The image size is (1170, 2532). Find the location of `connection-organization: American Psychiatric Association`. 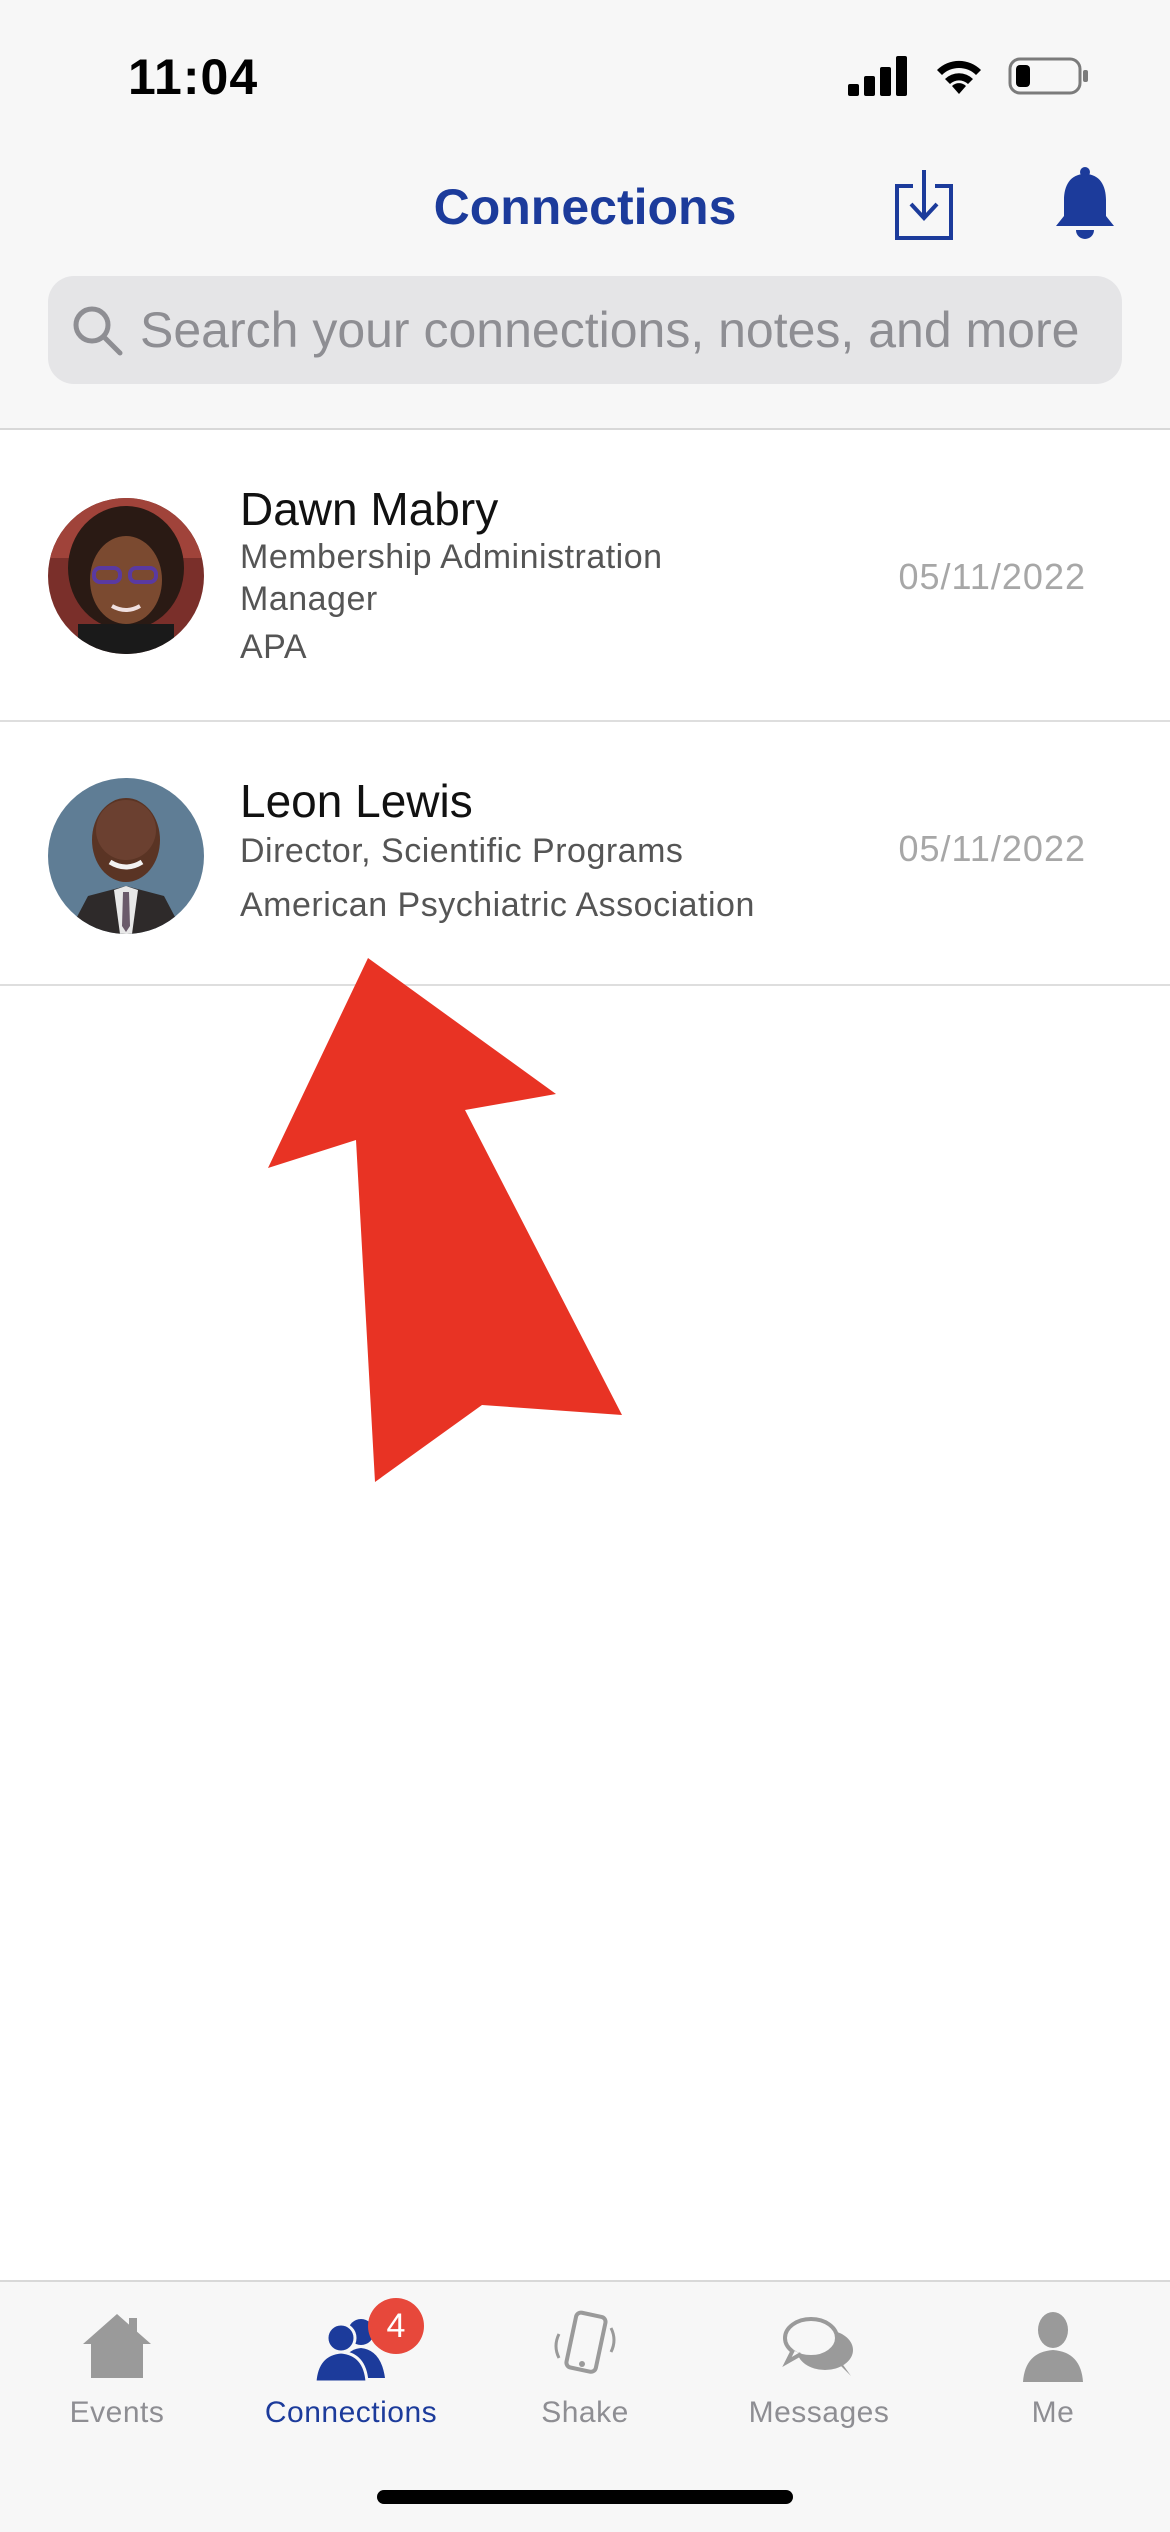

connection-organization: American Psychiatric Association is located at coordinates (497, 905).